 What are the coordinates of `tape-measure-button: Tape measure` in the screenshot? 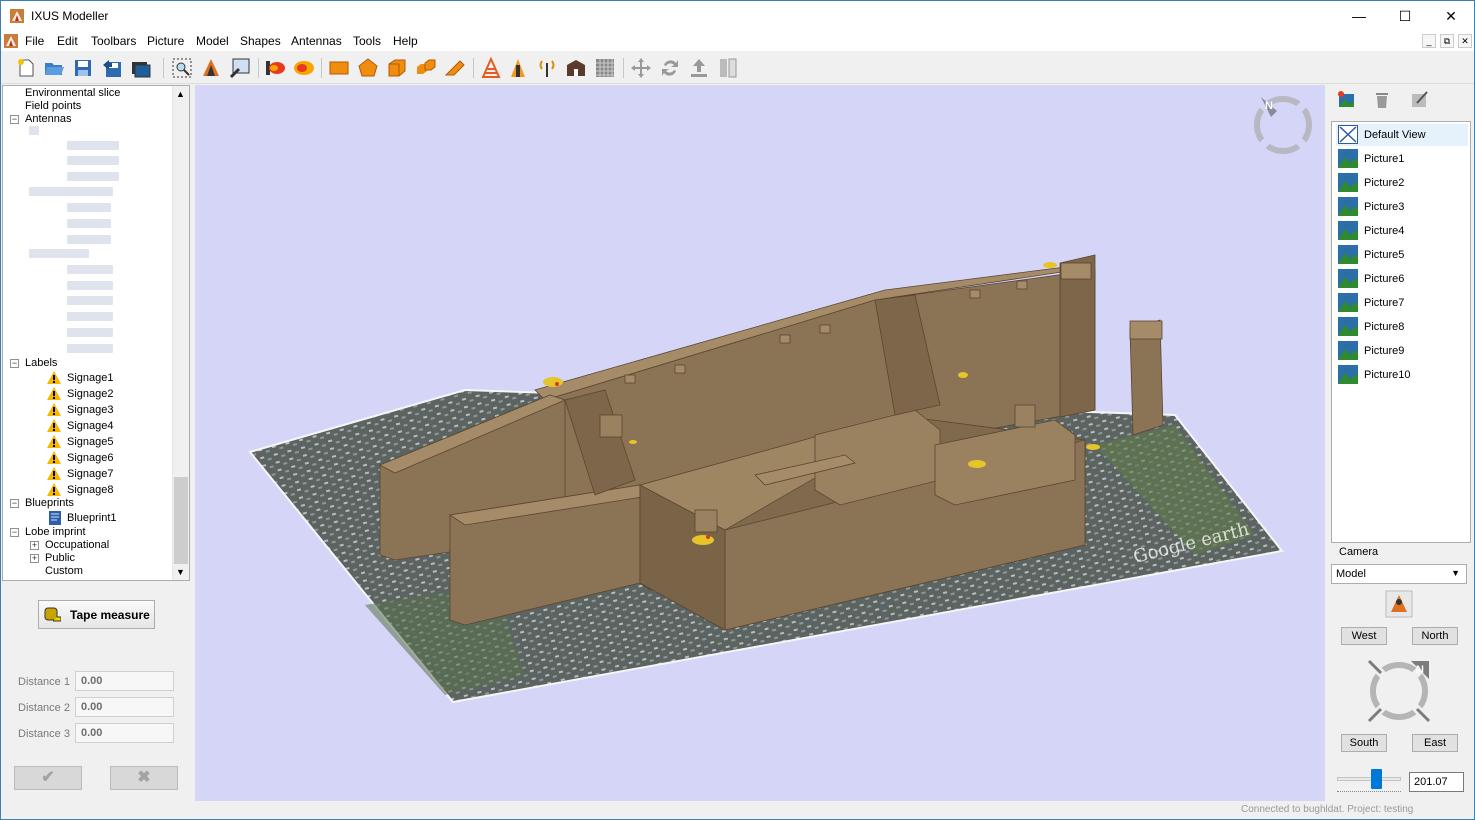 It's located at (96, 614).